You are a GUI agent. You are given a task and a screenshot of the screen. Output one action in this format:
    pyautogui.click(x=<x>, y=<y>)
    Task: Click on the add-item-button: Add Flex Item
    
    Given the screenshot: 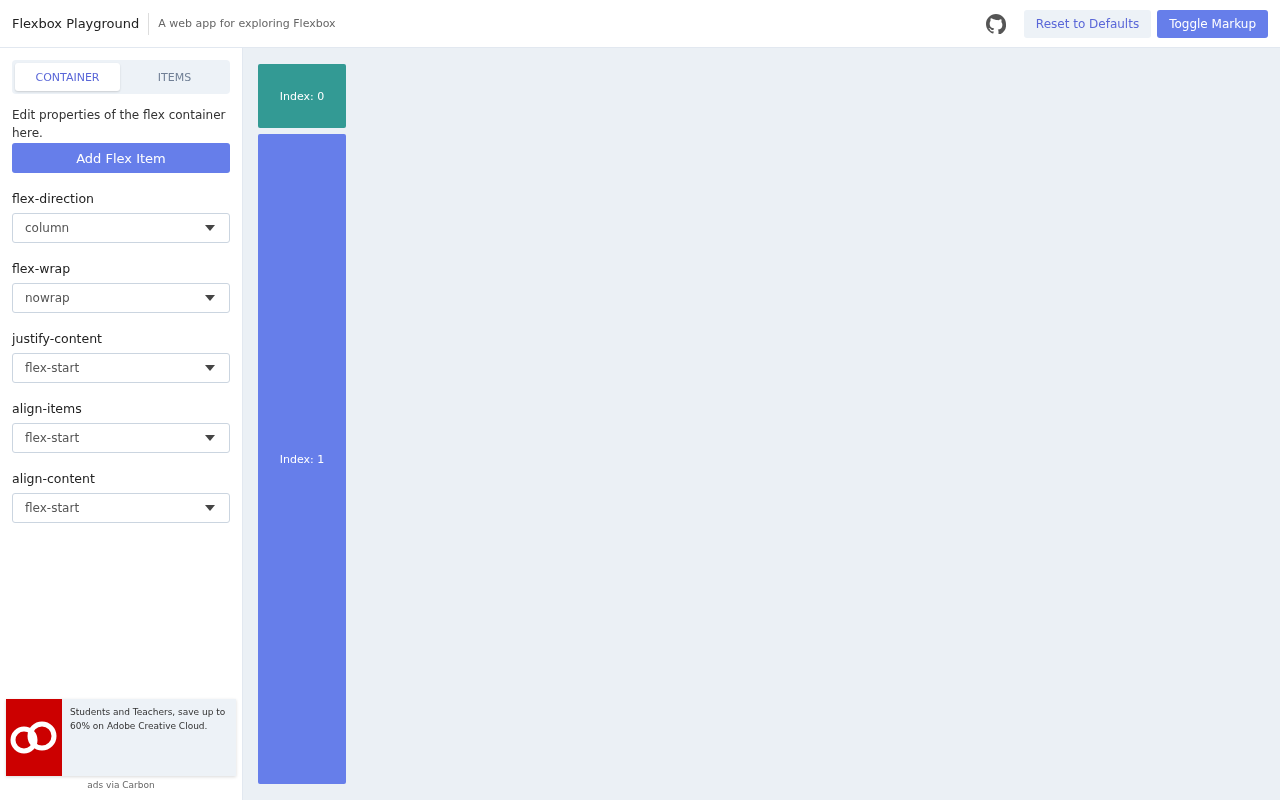 What is the action you would take?
    pyautogui.click(x=121, y=158)
    